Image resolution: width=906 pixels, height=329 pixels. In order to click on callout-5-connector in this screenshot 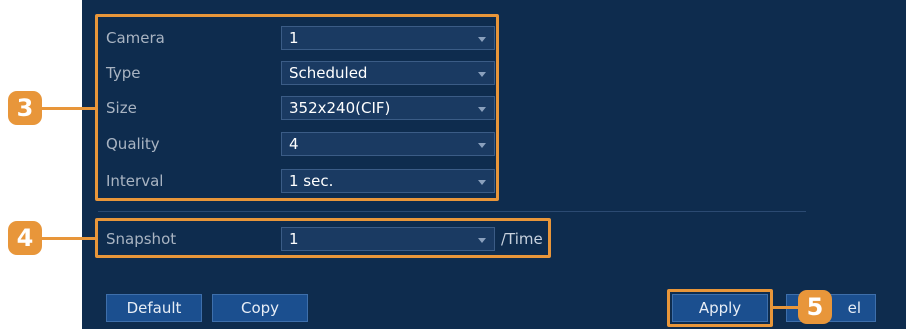, I will do `click(786, 307)`.